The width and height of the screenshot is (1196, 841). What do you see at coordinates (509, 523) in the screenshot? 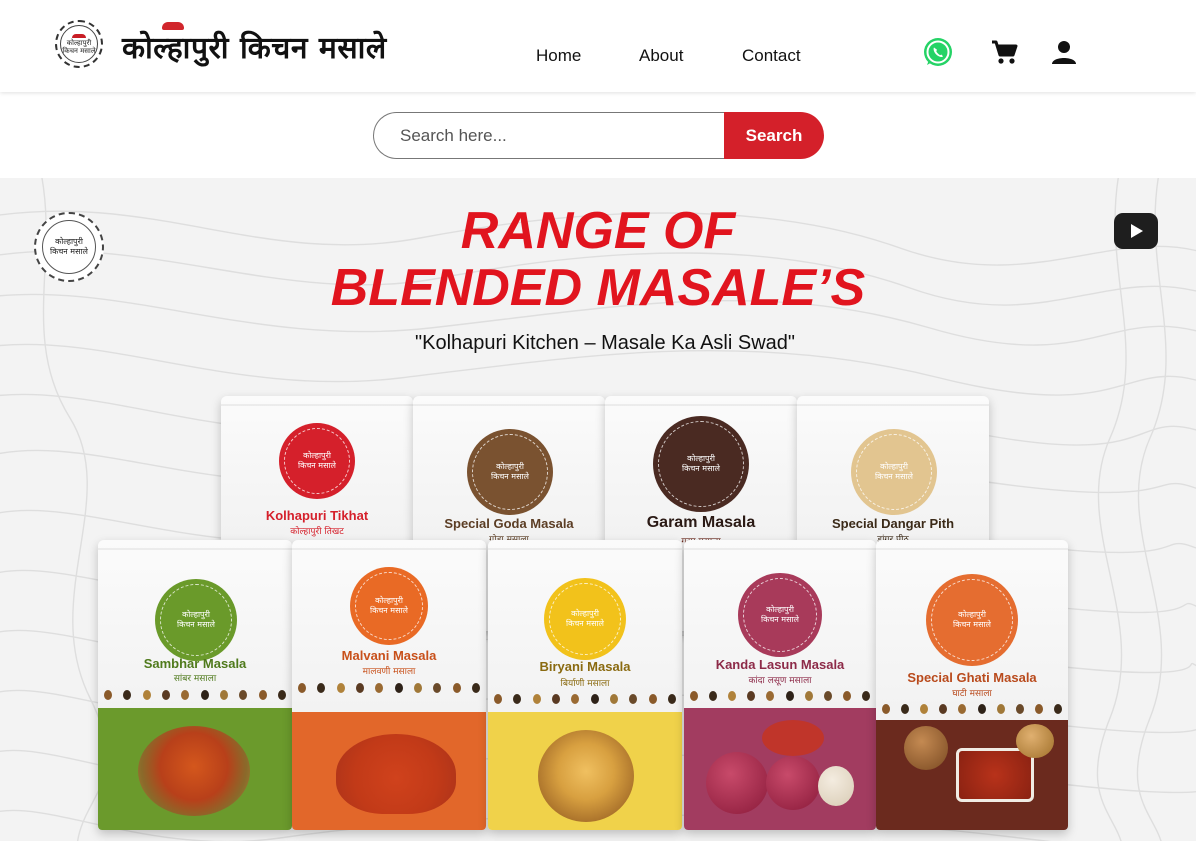
I see `pack-name: Special Goda Masala` at bounding box center [509, 523].